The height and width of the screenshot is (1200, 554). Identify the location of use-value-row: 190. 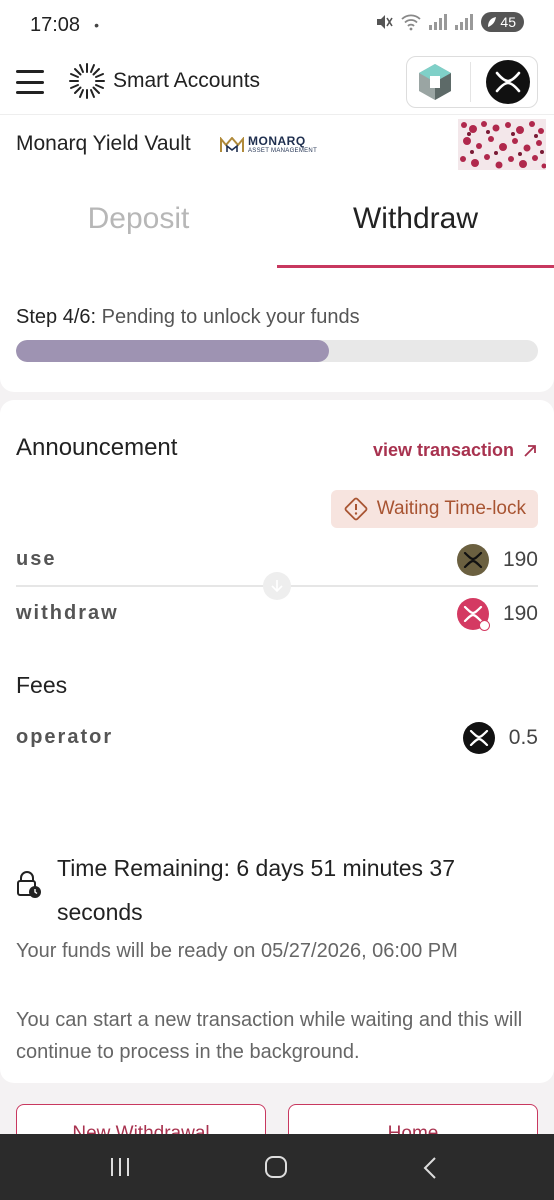
(497, 560).